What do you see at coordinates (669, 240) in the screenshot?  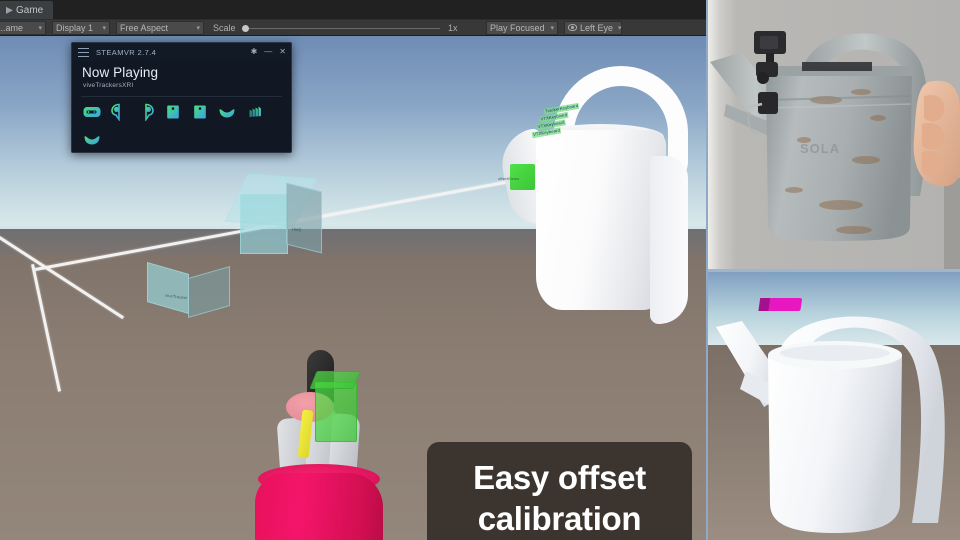 I see `watering-can-handle-lower` at bounding box center [669, 240].